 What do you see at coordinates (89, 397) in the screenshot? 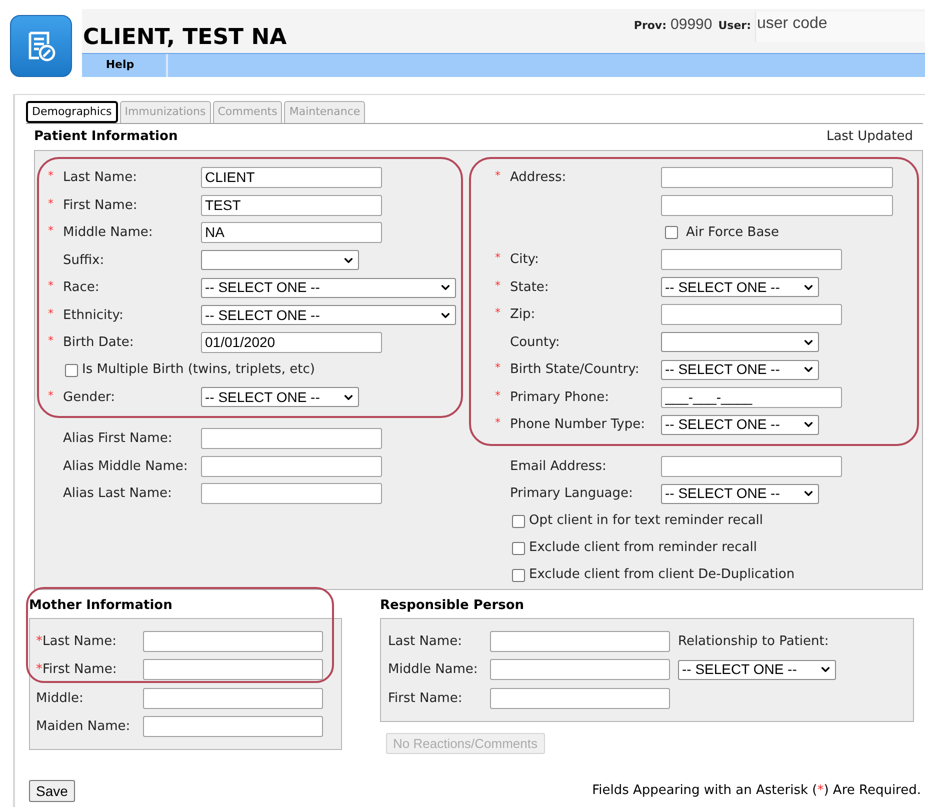
I see `field-label: Gender:` at bounding box center [89, 397].